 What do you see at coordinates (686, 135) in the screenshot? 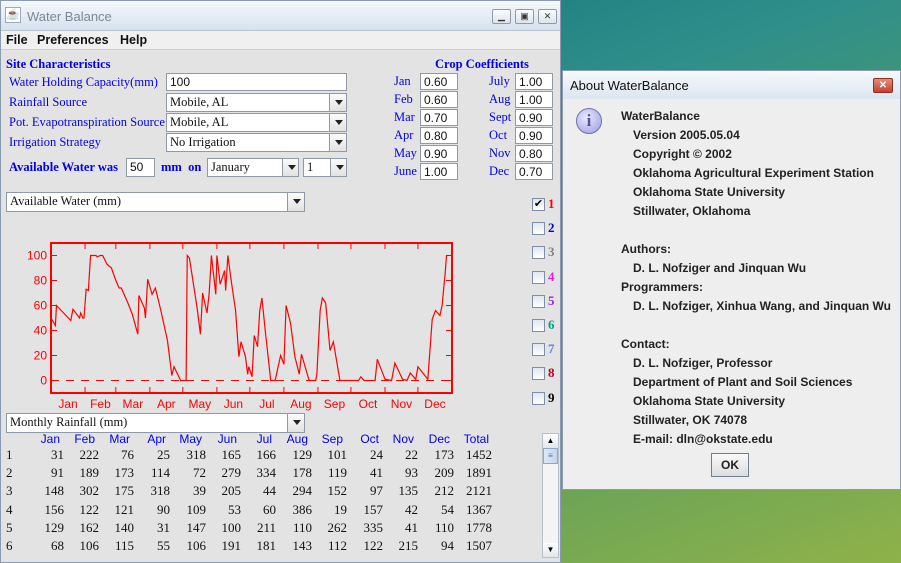
I see `about-line: Version 2005.05.04` at bounding box center [686, 135].